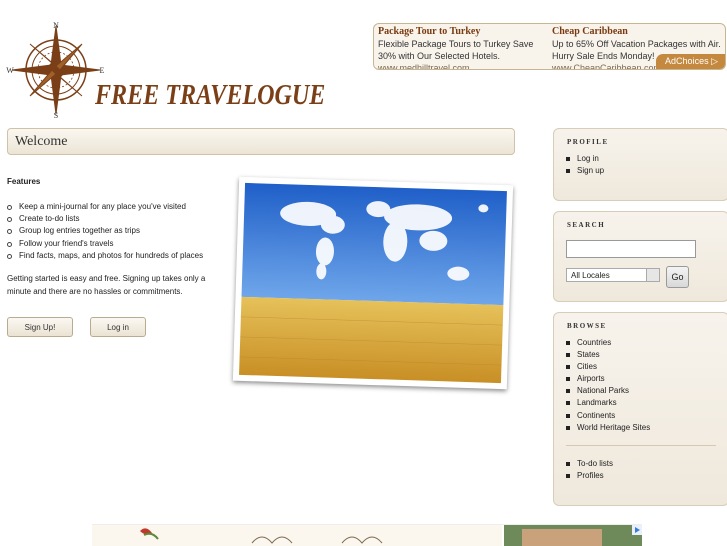 This screenshot has height=546, width=727. What do you see at coordinates (102, 70) in the screenshot?
I see `svg-text: E` at bounding box center [102, 70].